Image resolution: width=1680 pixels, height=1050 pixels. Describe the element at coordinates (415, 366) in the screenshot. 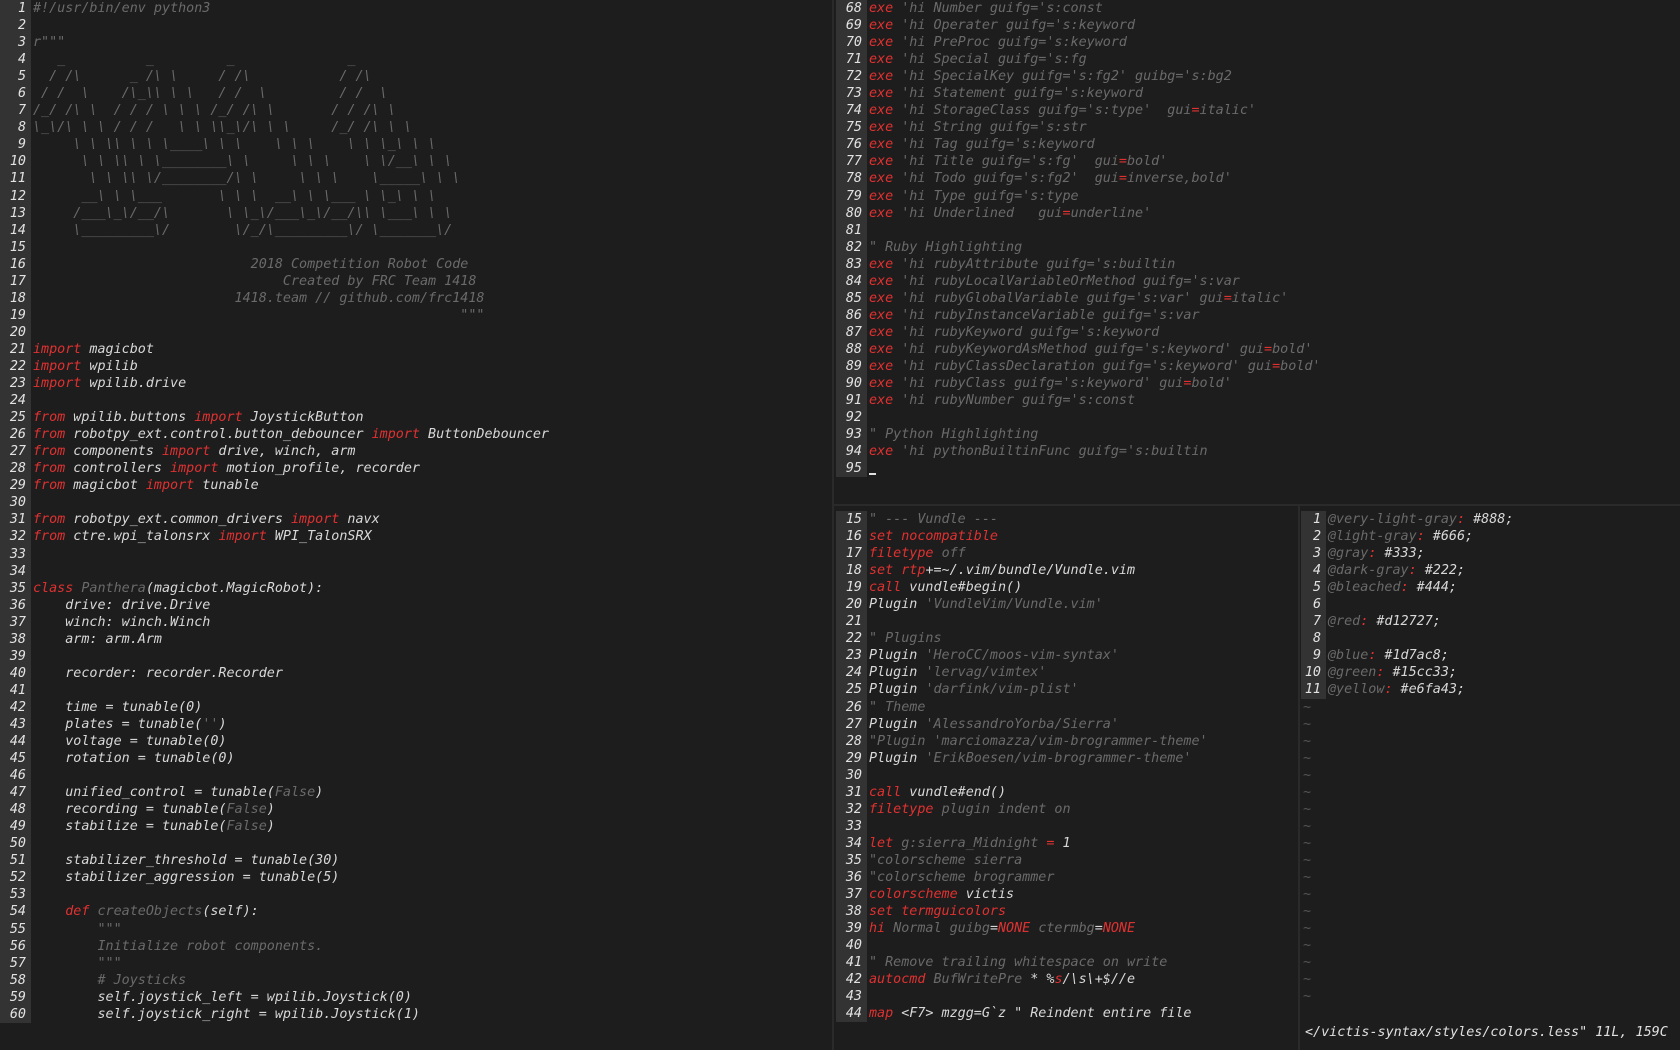

I see `code-line: 22 import wpilib` at that location.